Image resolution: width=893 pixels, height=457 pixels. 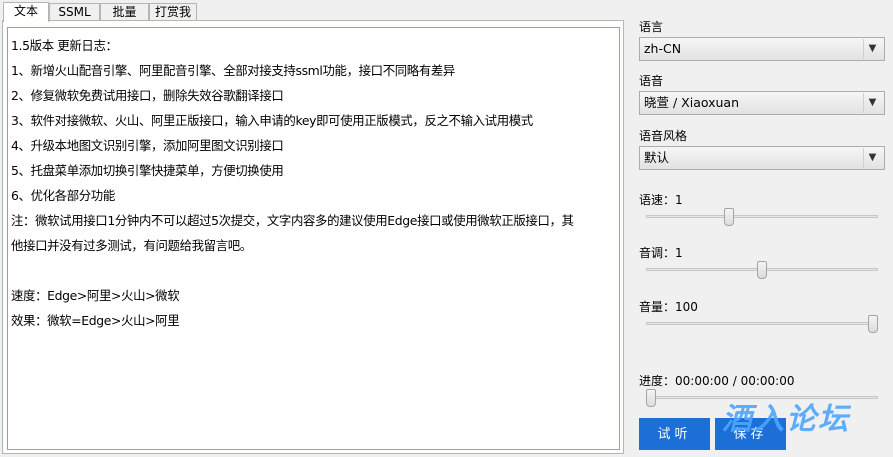 I want to click on editor-line: 6、优化各部分功能, so click(x=63, y=195).